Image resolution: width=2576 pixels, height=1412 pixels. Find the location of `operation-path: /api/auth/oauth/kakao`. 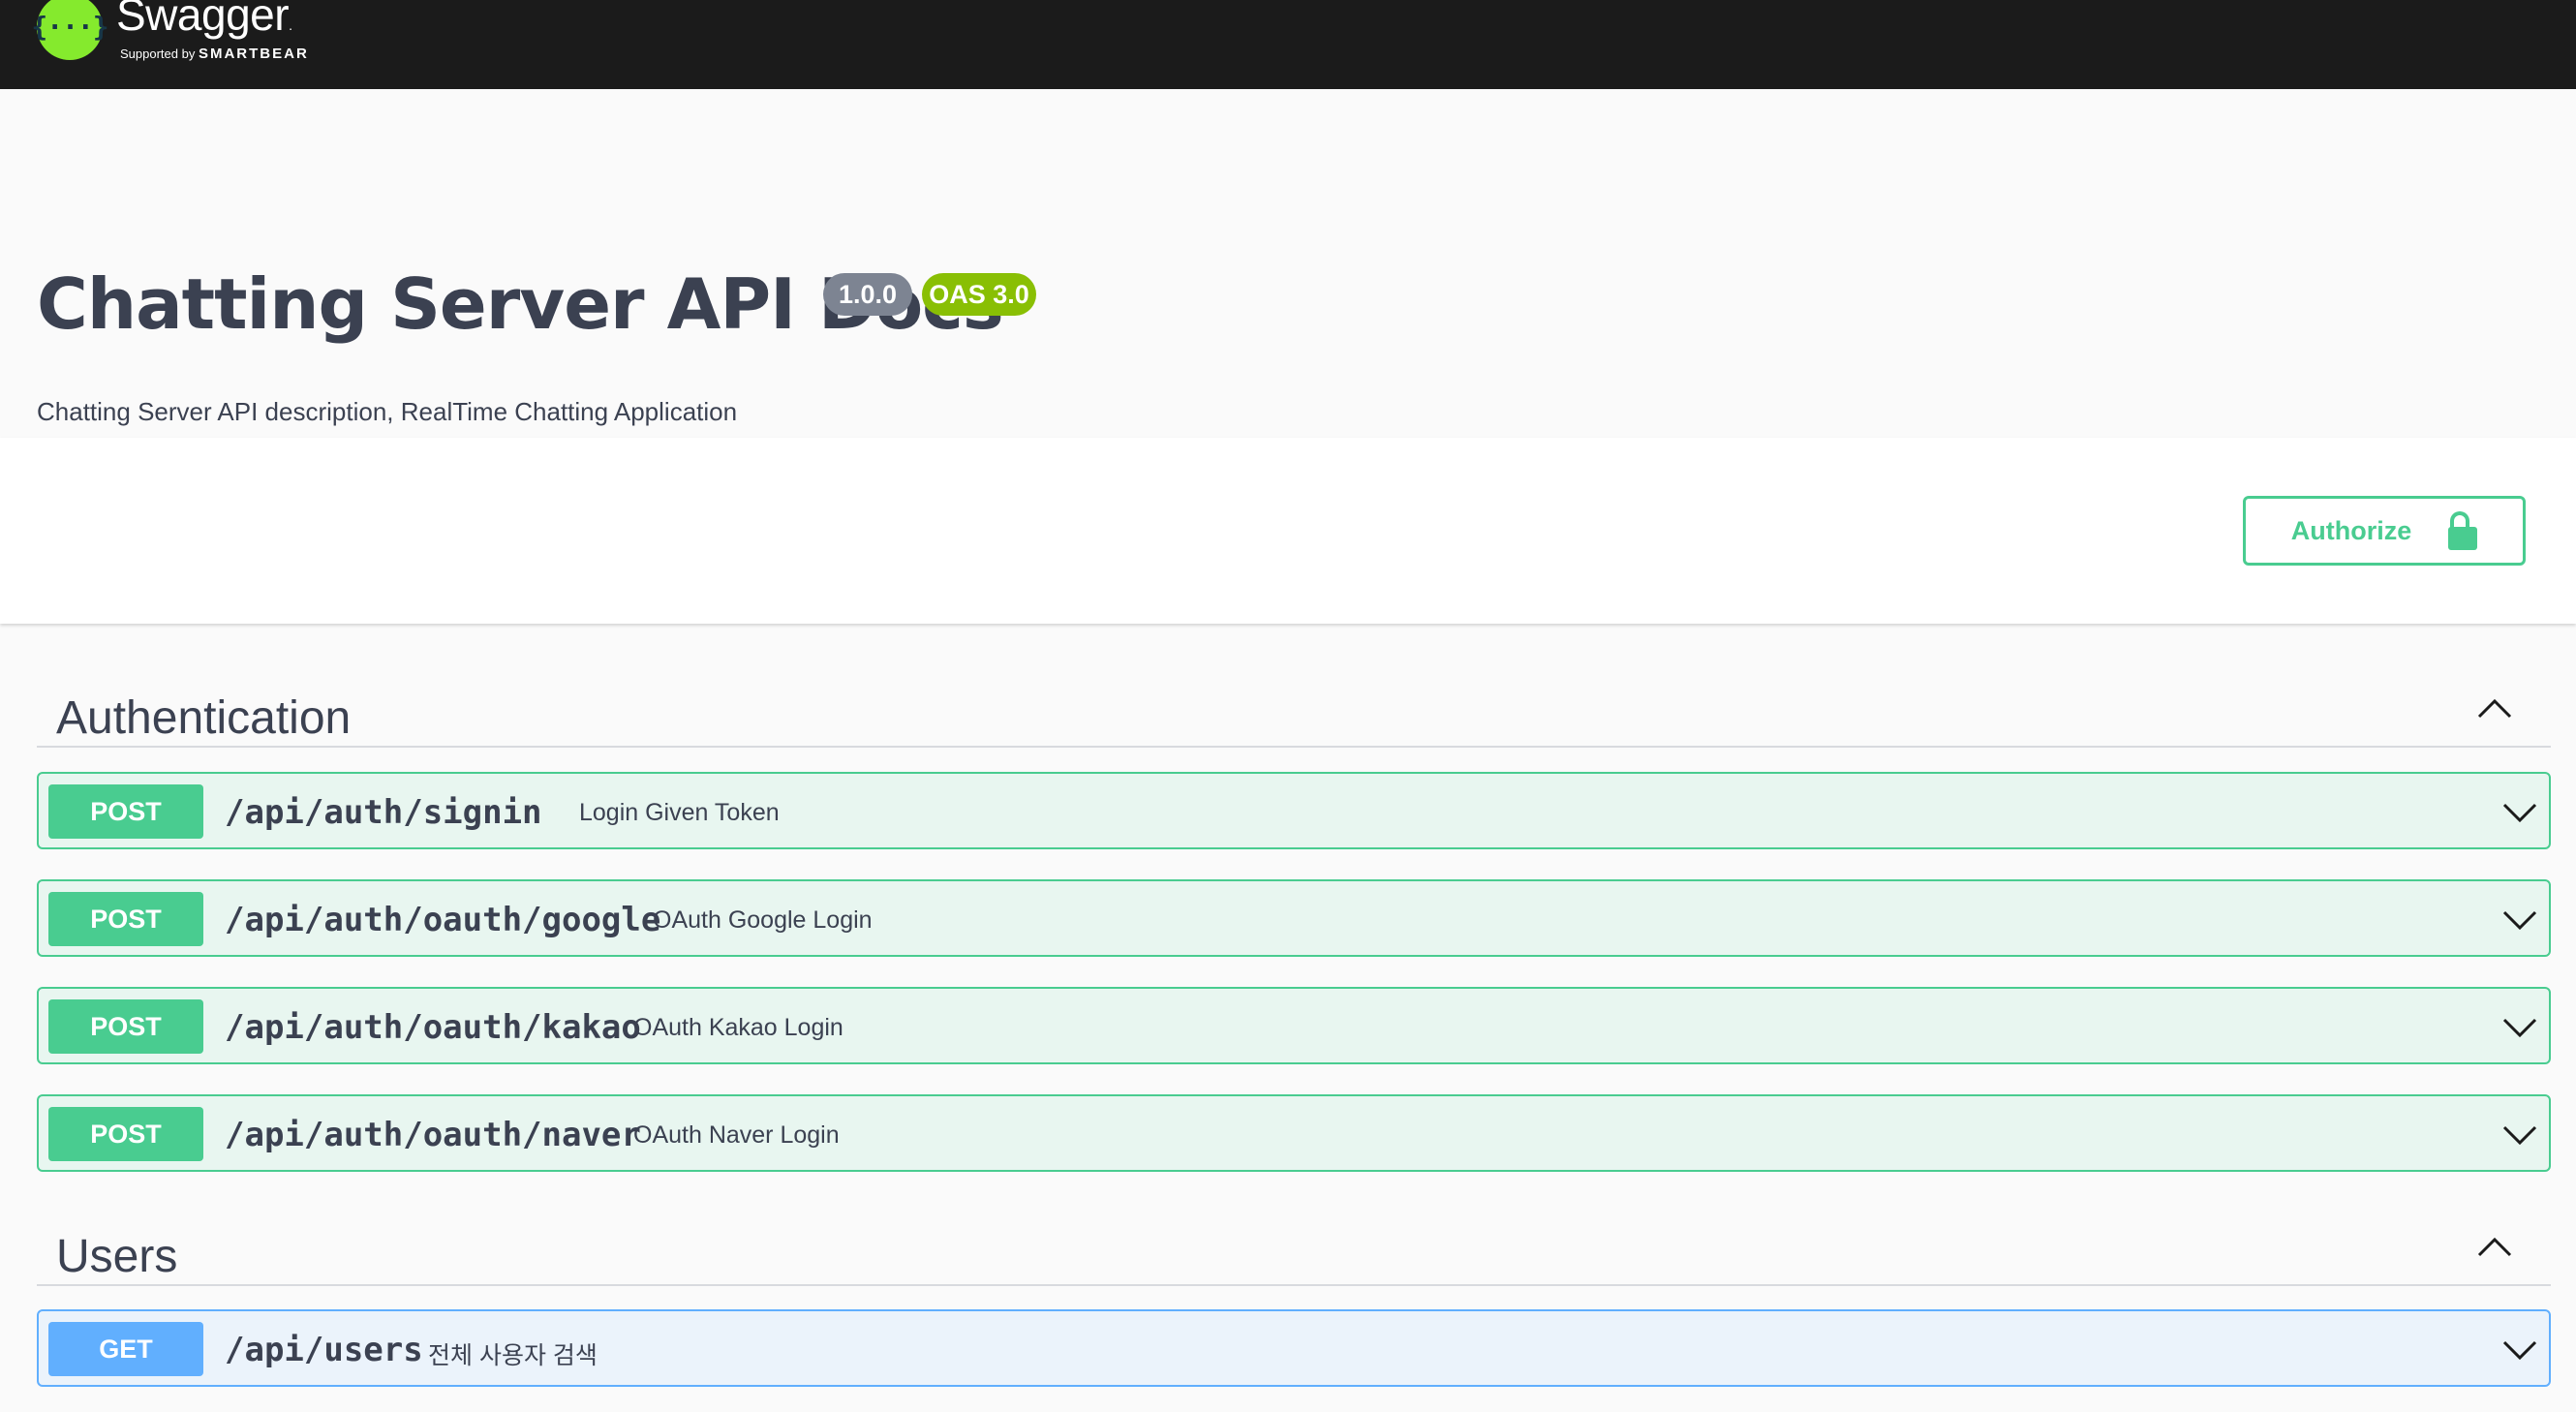

operation-path: /api/auth/oauth/kakao is located at coordinates (433, 1027).